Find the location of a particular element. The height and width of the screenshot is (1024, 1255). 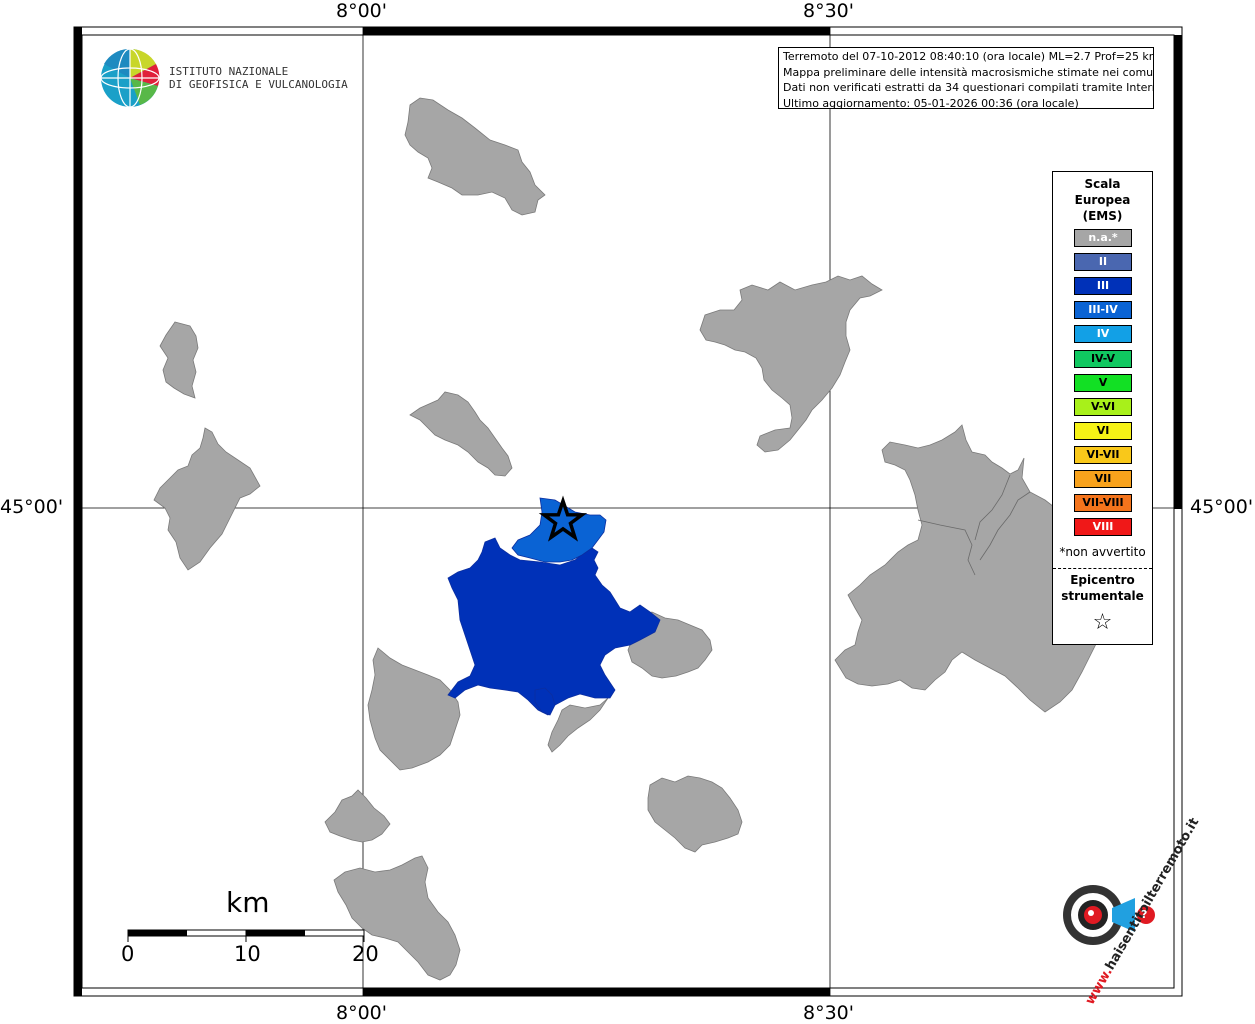

legend-item: V-VI is located at coordinates (1103, 406).